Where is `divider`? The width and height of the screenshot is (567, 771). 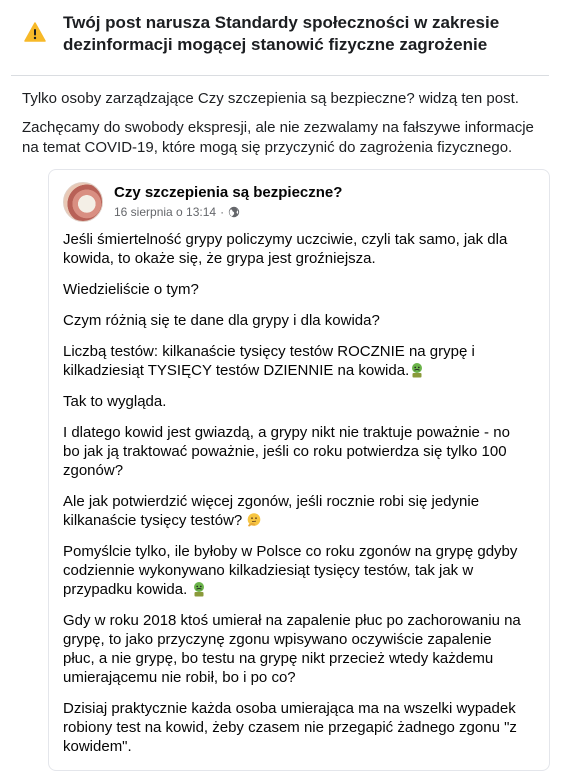
divider is located at coordinates (280, 75).